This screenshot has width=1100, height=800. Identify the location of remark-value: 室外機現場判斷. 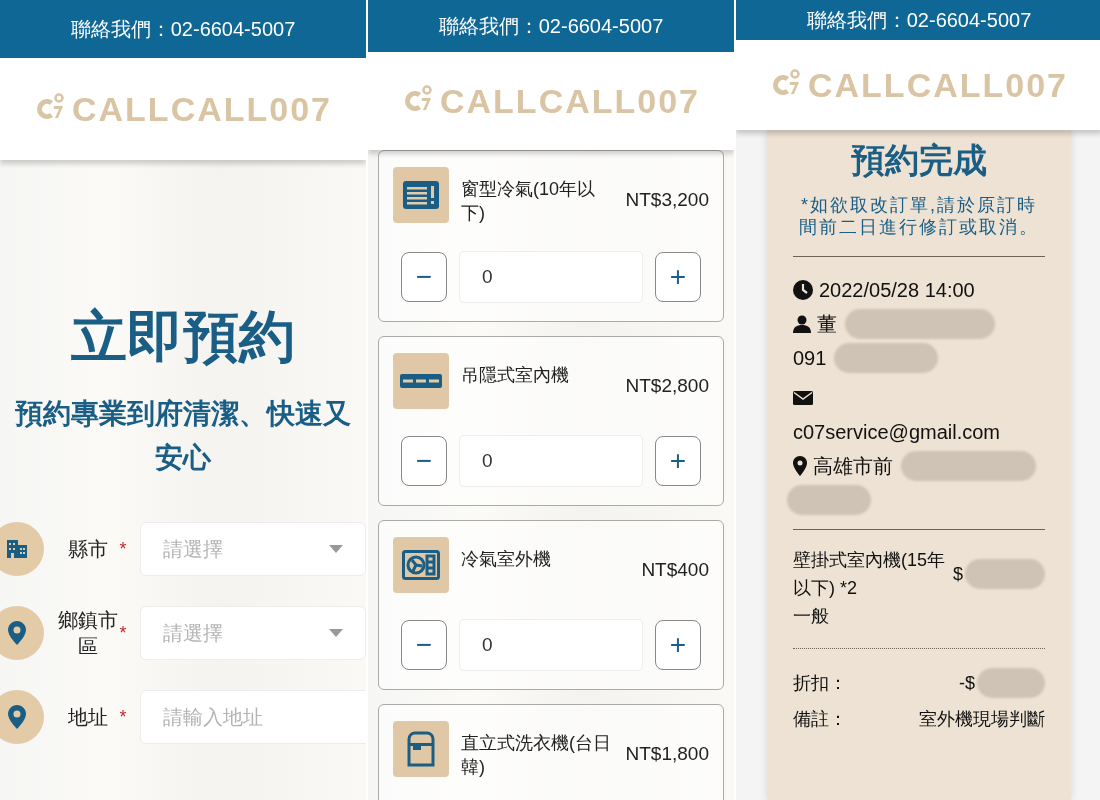
(982, 719).